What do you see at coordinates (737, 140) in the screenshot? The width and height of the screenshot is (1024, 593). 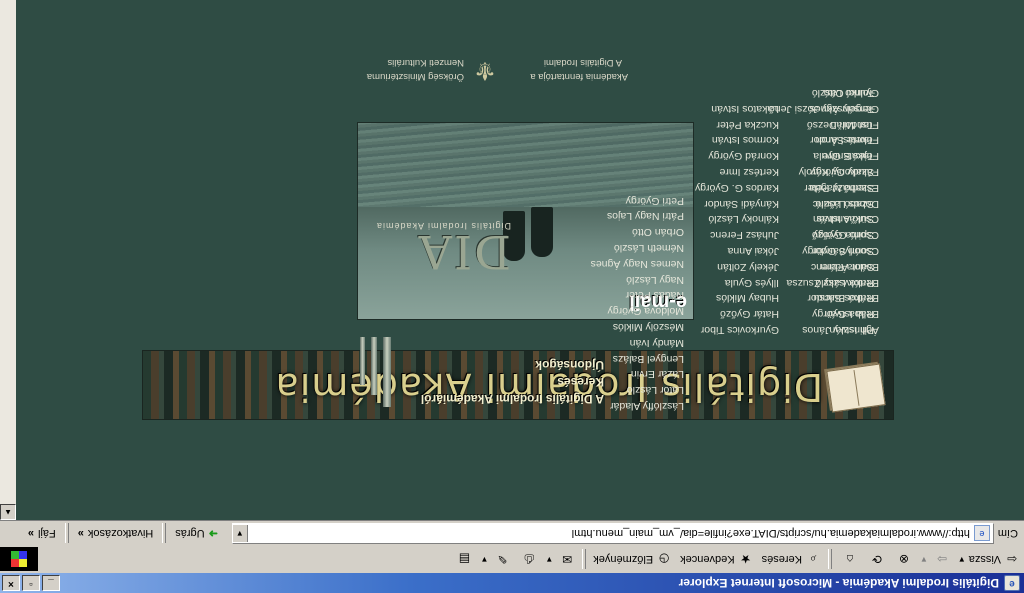 I see `author-link: Kormos István` at bounding box center [737, 140].